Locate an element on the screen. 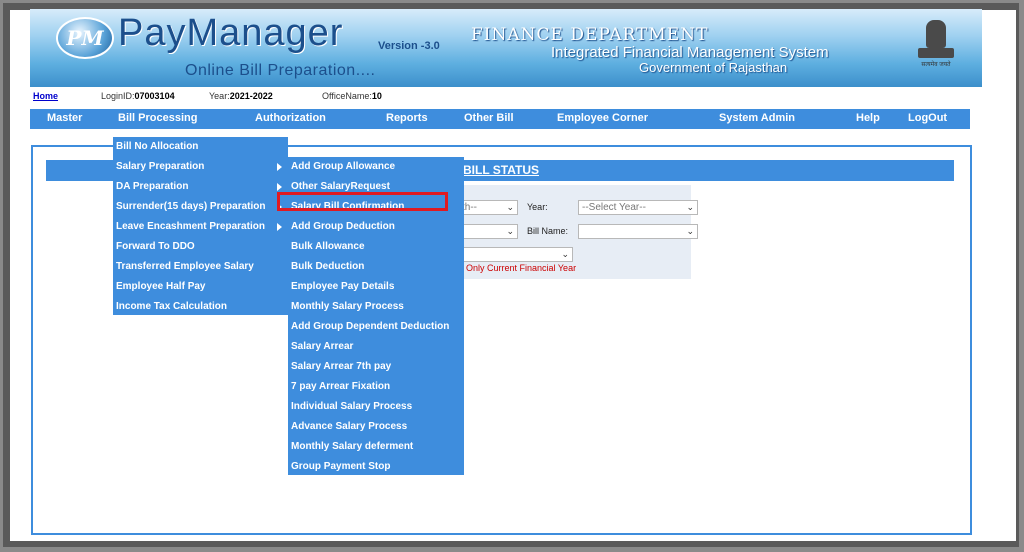 The height and width of the screenshot is (552, 1024). system-name: Integrated Financial Management System is located at coordinates (690, 52).